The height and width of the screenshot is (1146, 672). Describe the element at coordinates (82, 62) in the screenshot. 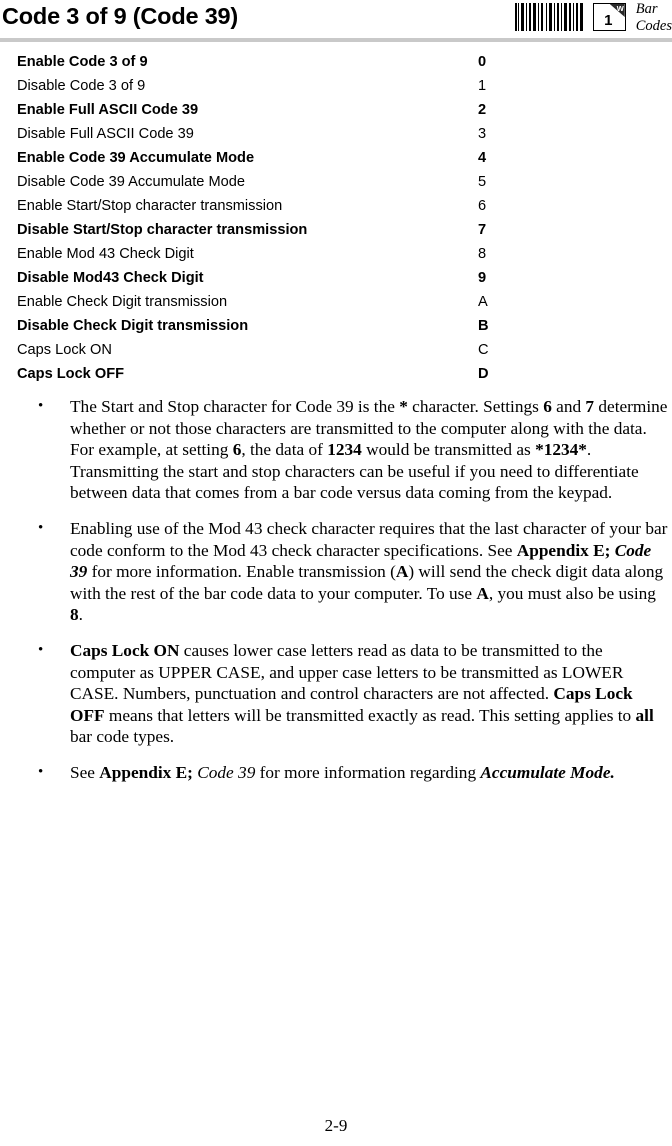

I see `setting-label: Enable Code 3 of 9` at that location.